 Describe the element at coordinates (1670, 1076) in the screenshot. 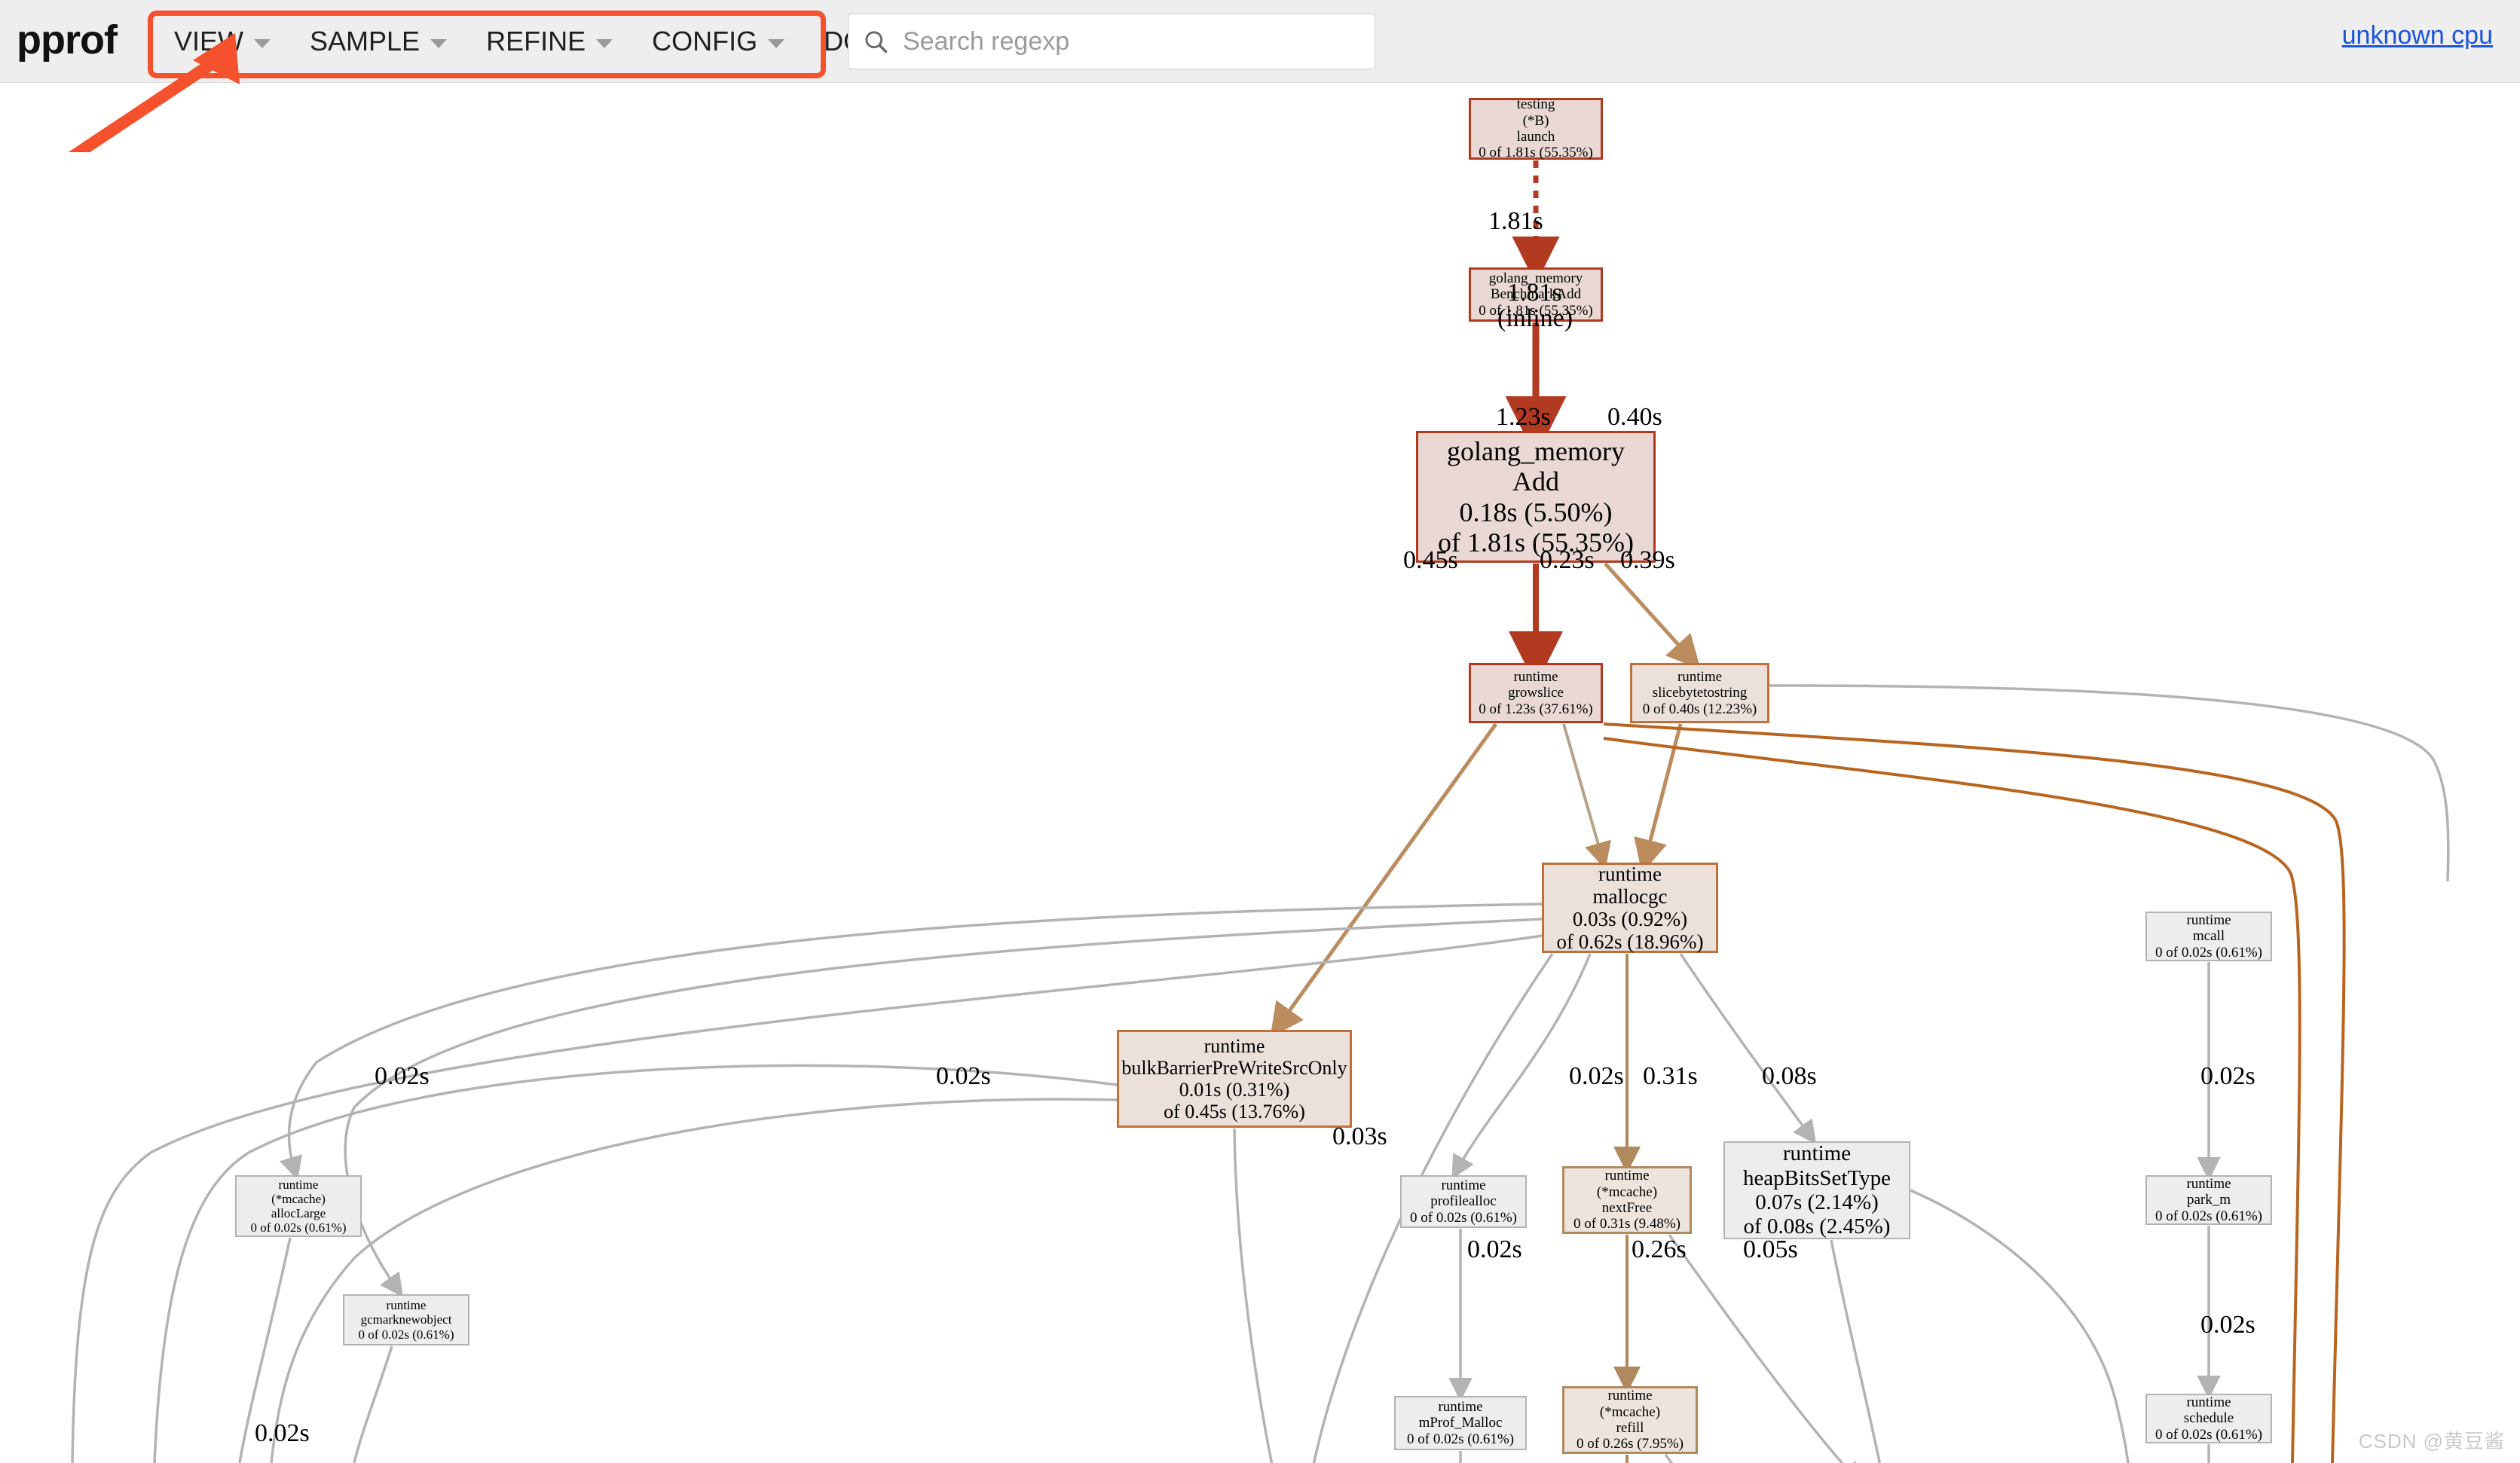

I see `edge-label-e-mallocgc-nextfree: 0.31s` at that location.